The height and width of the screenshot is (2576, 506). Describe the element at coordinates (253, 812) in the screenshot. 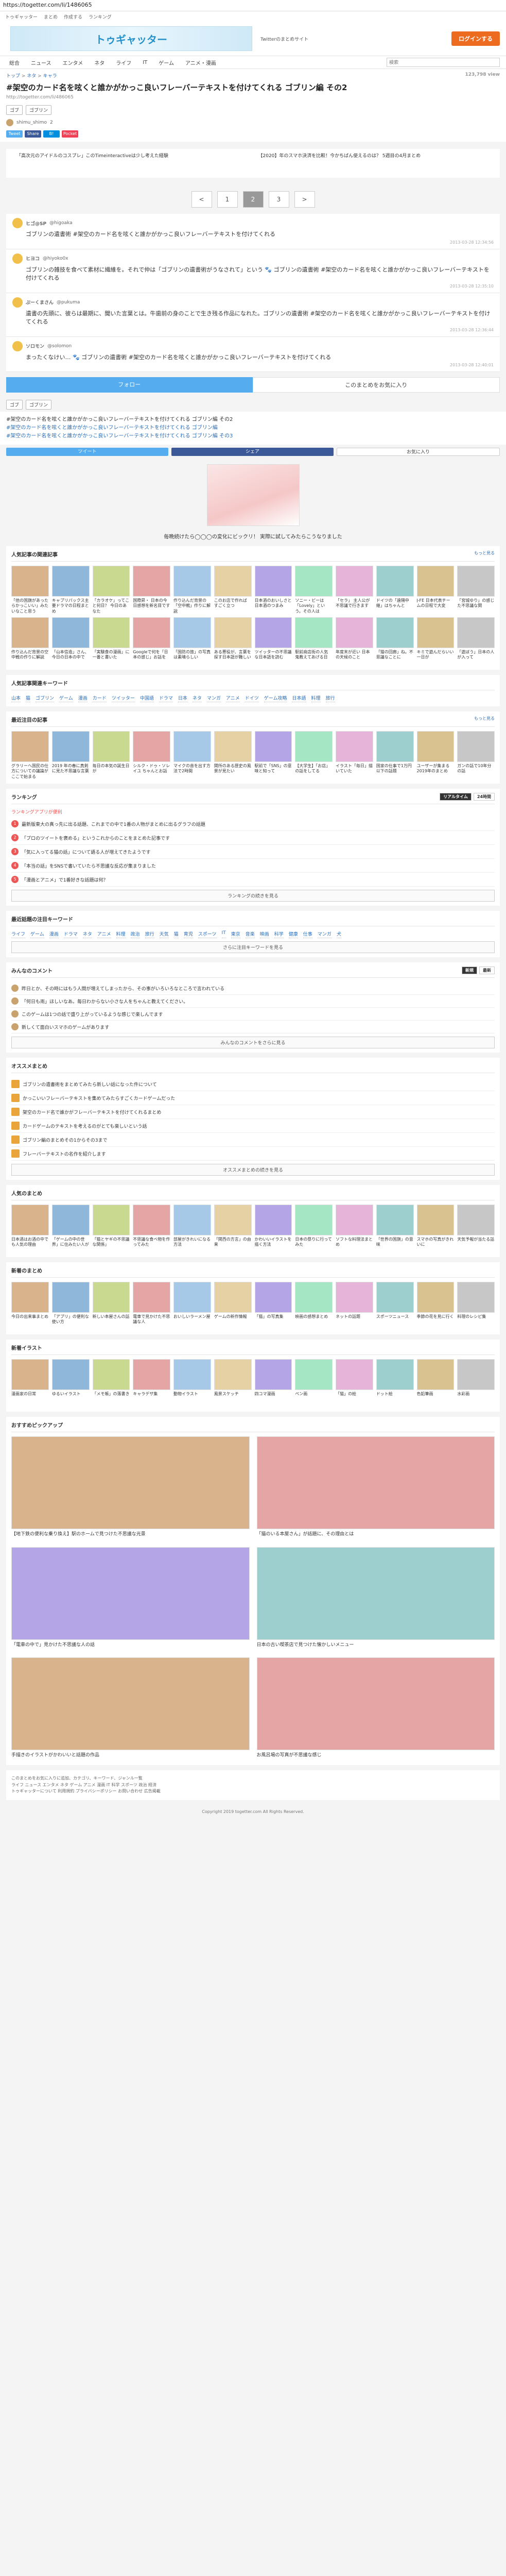

I see `ranking-sub: ランキングアプリが便利` at that location.